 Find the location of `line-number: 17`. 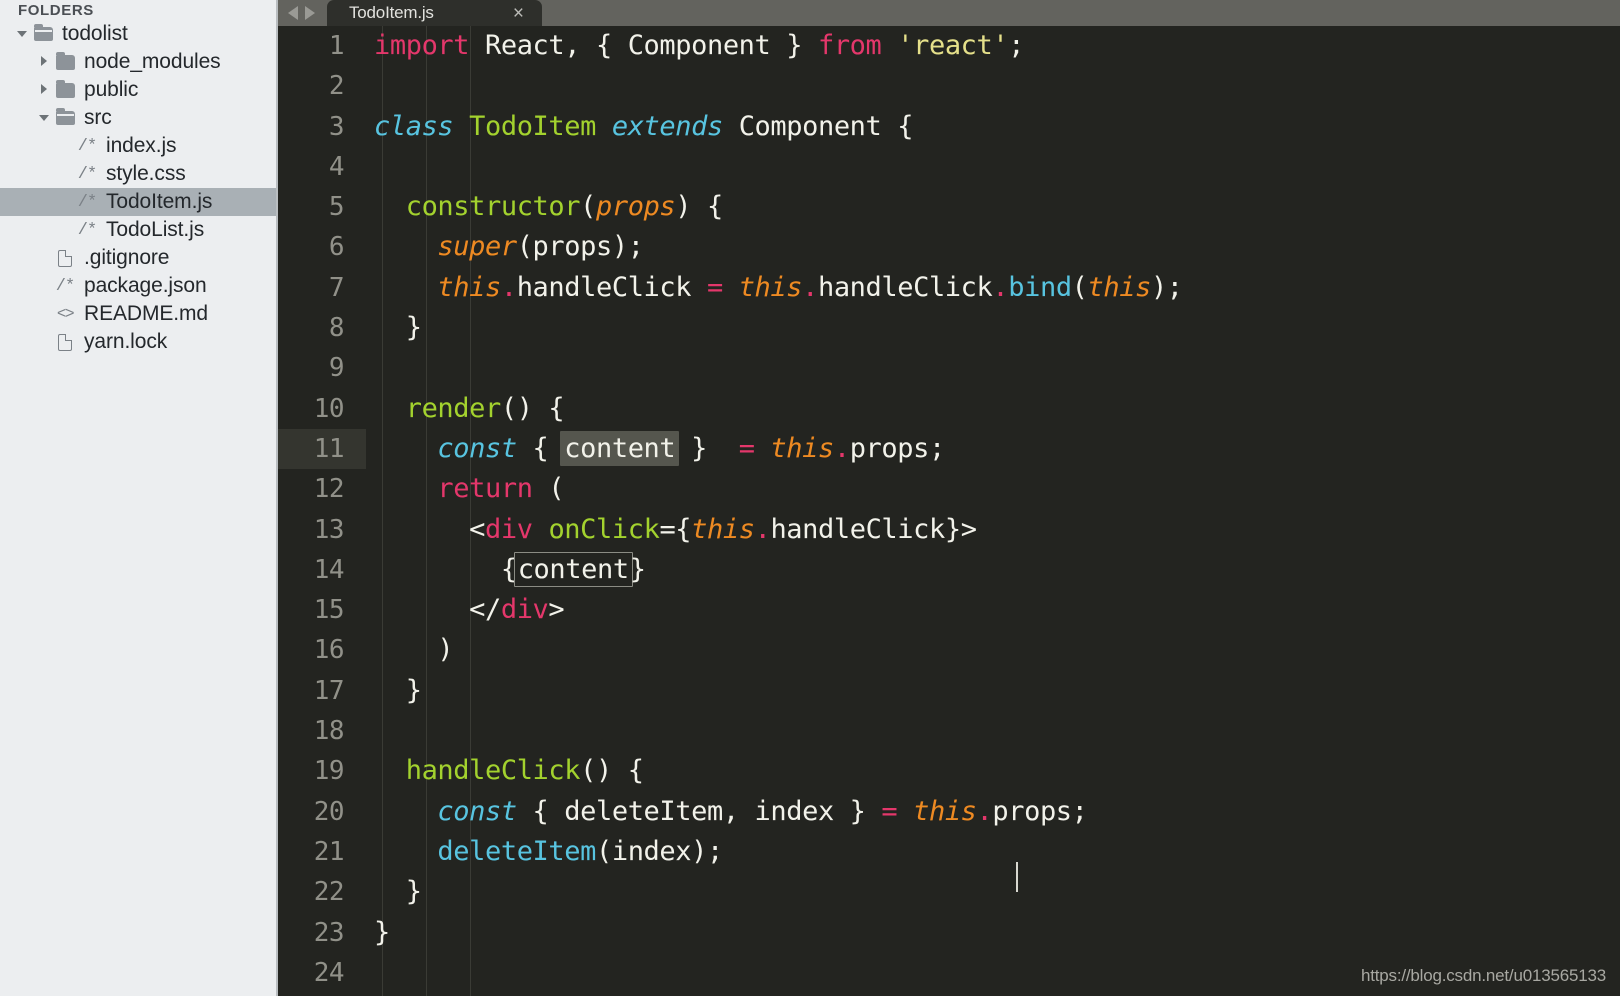

line-number: 17 is located at coordinates (329, 690).